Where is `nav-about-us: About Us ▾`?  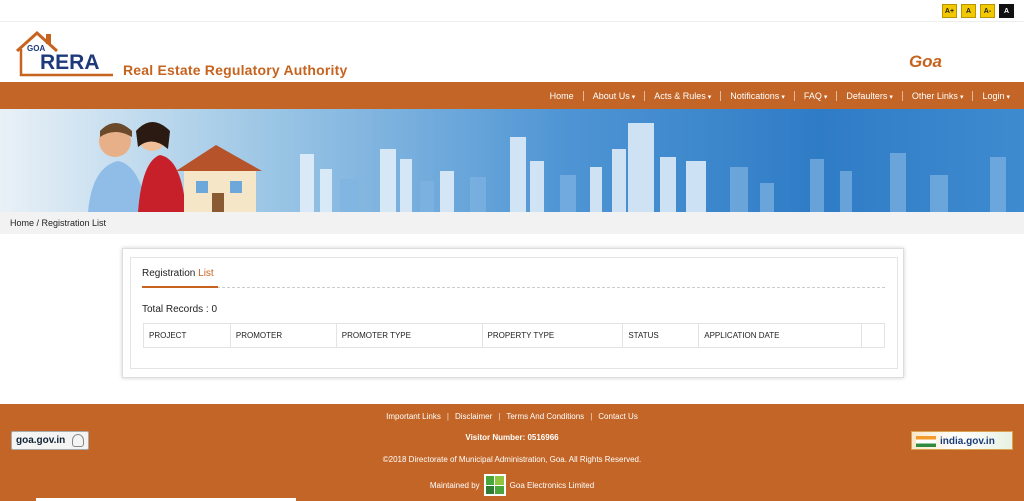
nav-about-us: About Us ▾ is located at coordinates (613, 95).